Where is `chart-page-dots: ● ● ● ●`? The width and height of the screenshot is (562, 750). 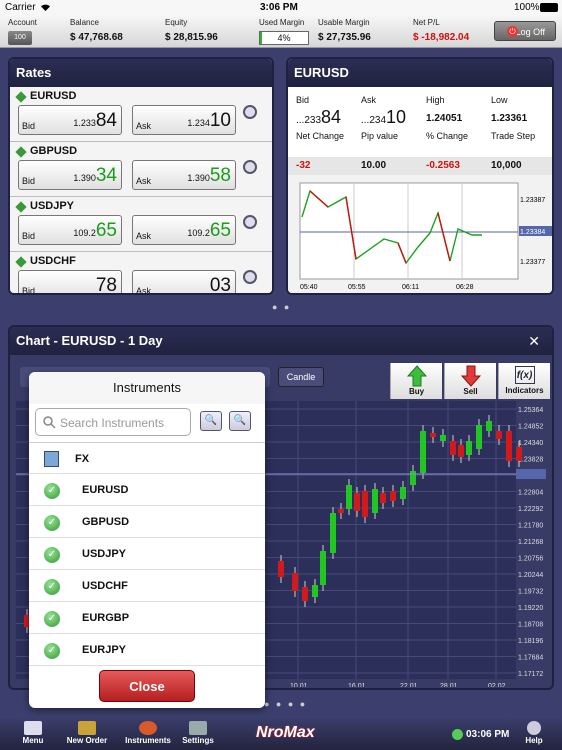
chart-page-dots: ● ● ● ● is located at coordinates (285, 704).